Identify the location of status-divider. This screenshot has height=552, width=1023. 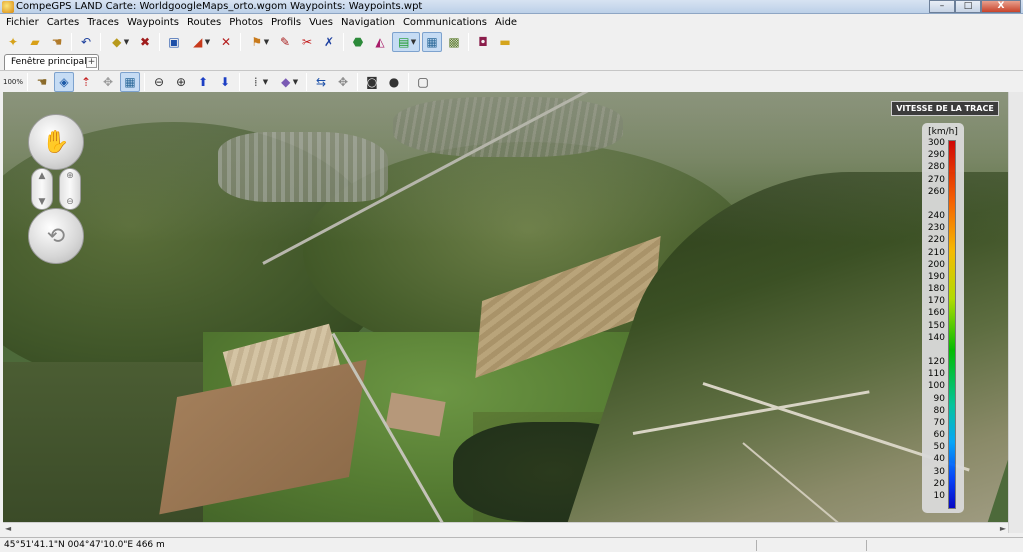
(866, 545).